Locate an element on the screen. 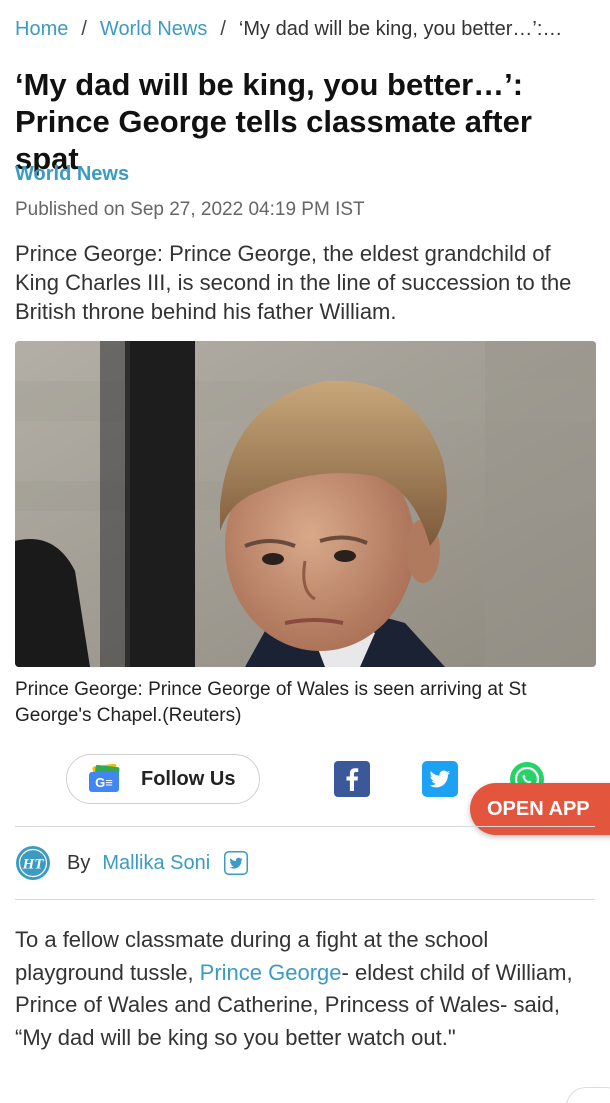 This screenshot has height=1103, width=610. byline-by: By is located at coordinates (79, 862).